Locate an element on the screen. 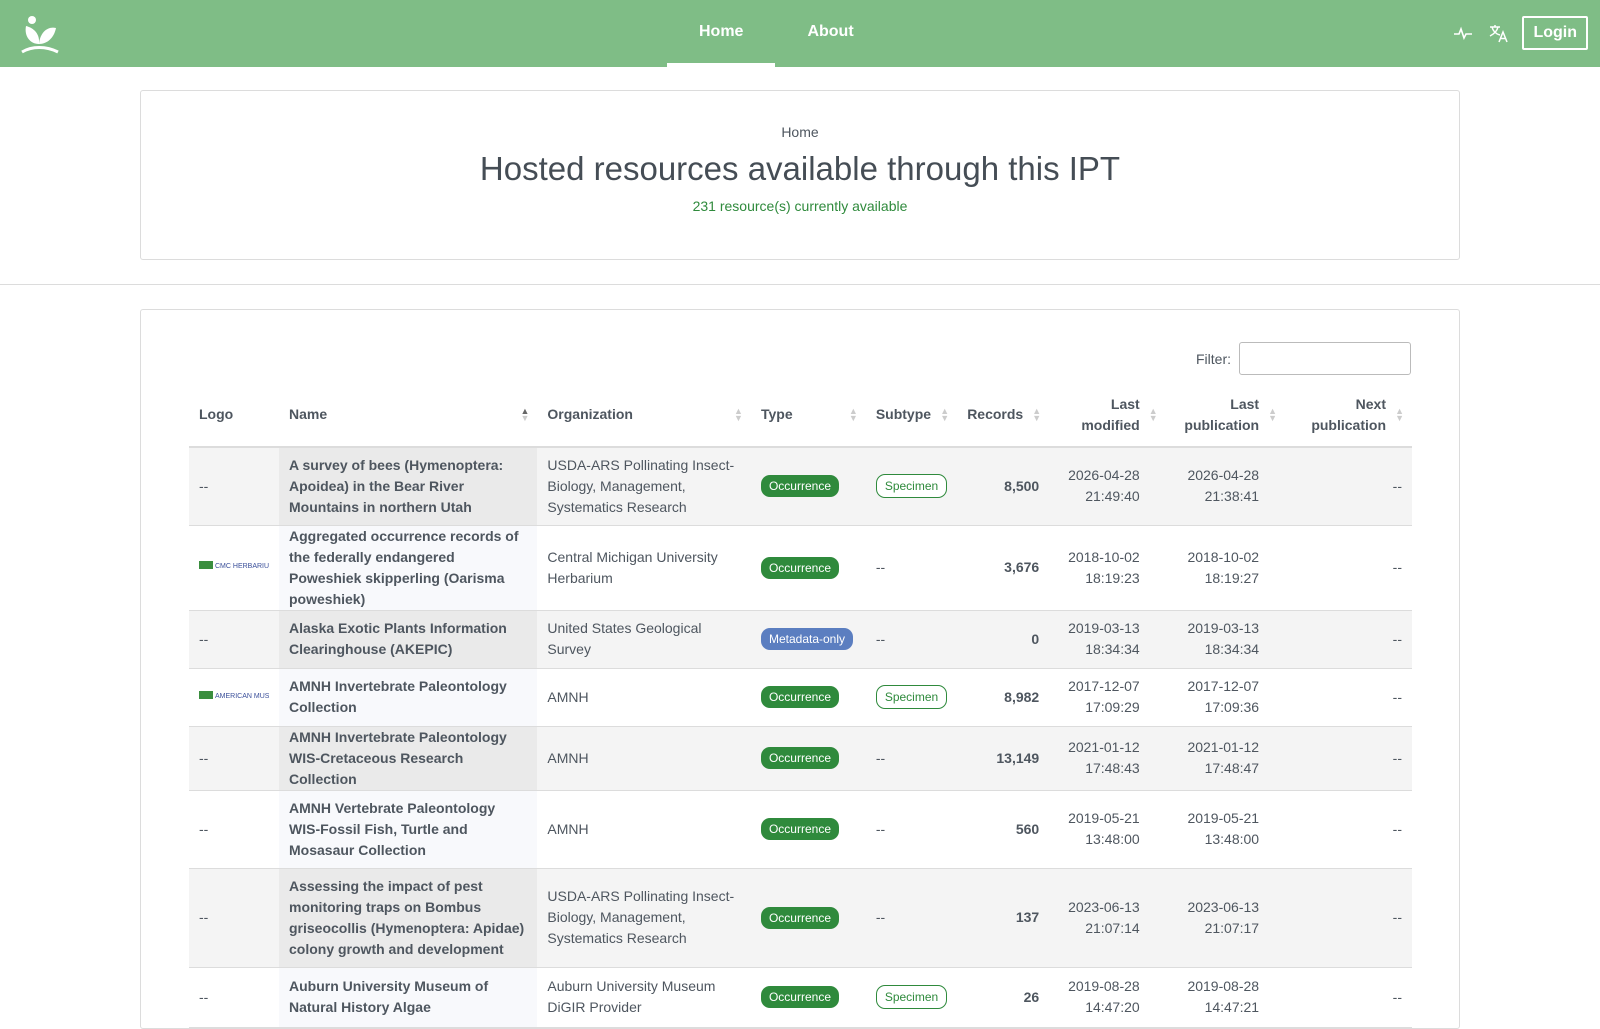  records-cell: 0 is located at coordinates (1003, 639).